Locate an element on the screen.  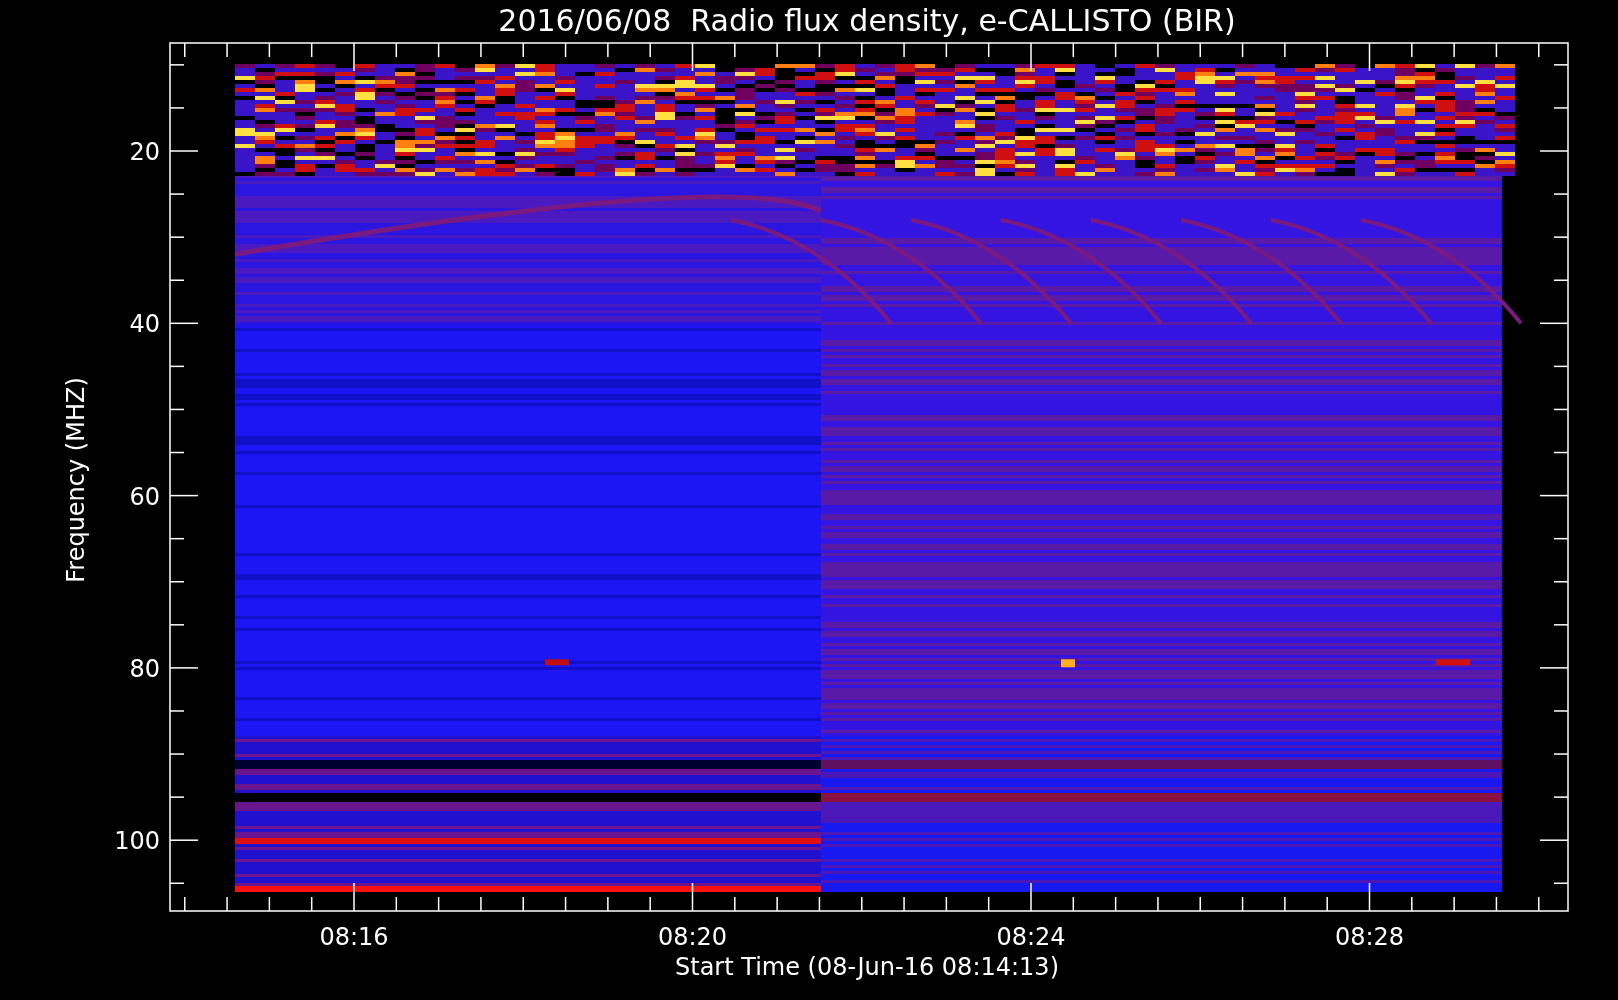
x-axis-label: Start Time (08-Jun-16 08:14:13) is located at coordinates (867, 967).